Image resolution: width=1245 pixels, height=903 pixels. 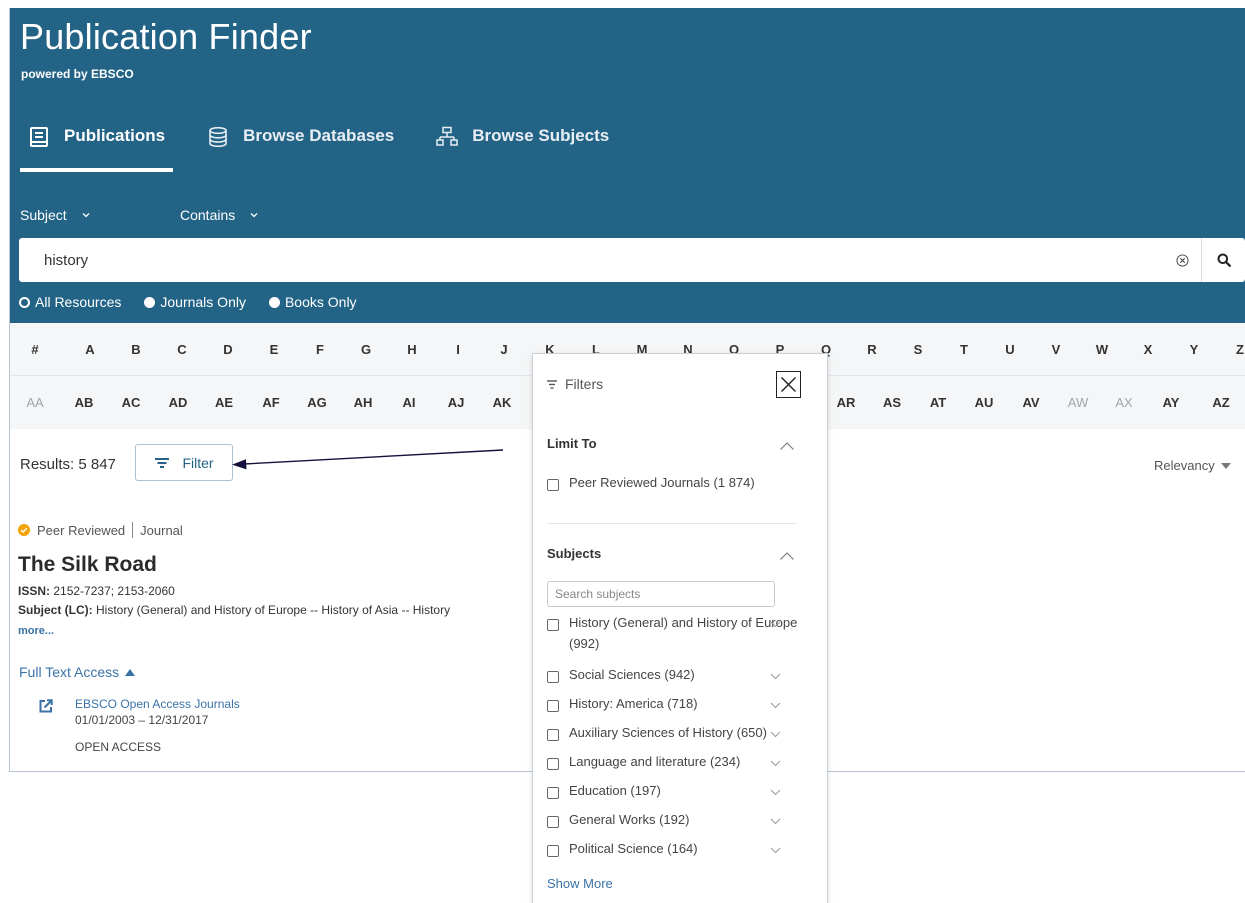 What do you see at coordinates (1192, 465) in the screenshot?
I see `sort-select: Relevancy` at bounding box center [1192, 465].